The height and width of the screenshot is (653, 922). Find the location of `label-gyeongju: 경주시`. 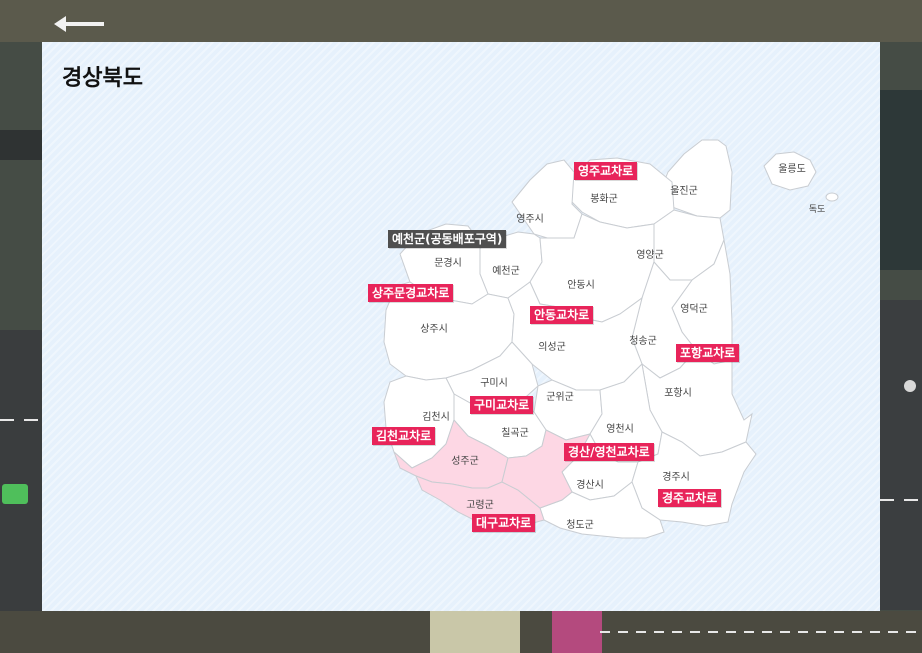

label-gyeongju: 경주시 is located at coordinates (676, 476).